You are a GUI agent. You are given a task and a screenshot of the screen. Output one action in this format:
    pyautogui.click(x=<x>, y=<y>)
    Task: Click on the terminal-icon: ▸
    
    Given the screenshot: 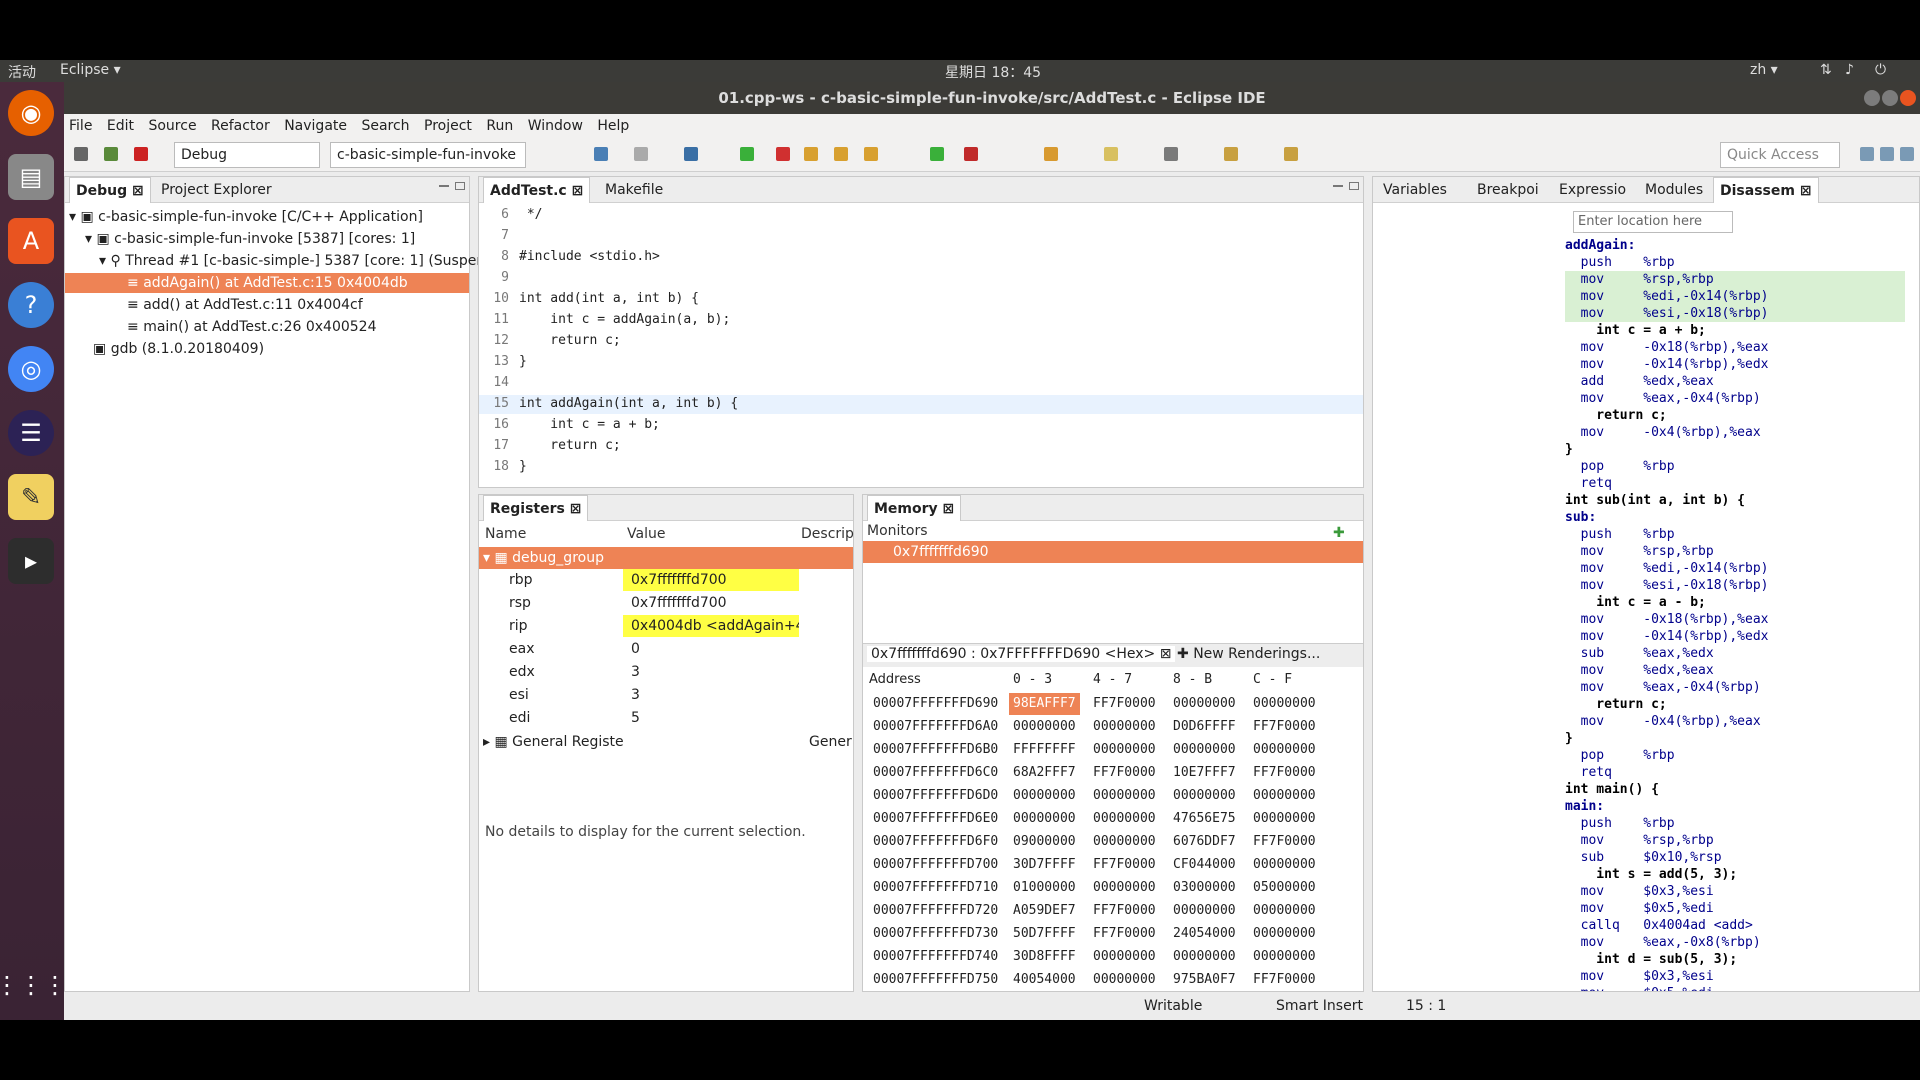 What is the action you would take?
    pyautogui.click(x=31, y=561)
    